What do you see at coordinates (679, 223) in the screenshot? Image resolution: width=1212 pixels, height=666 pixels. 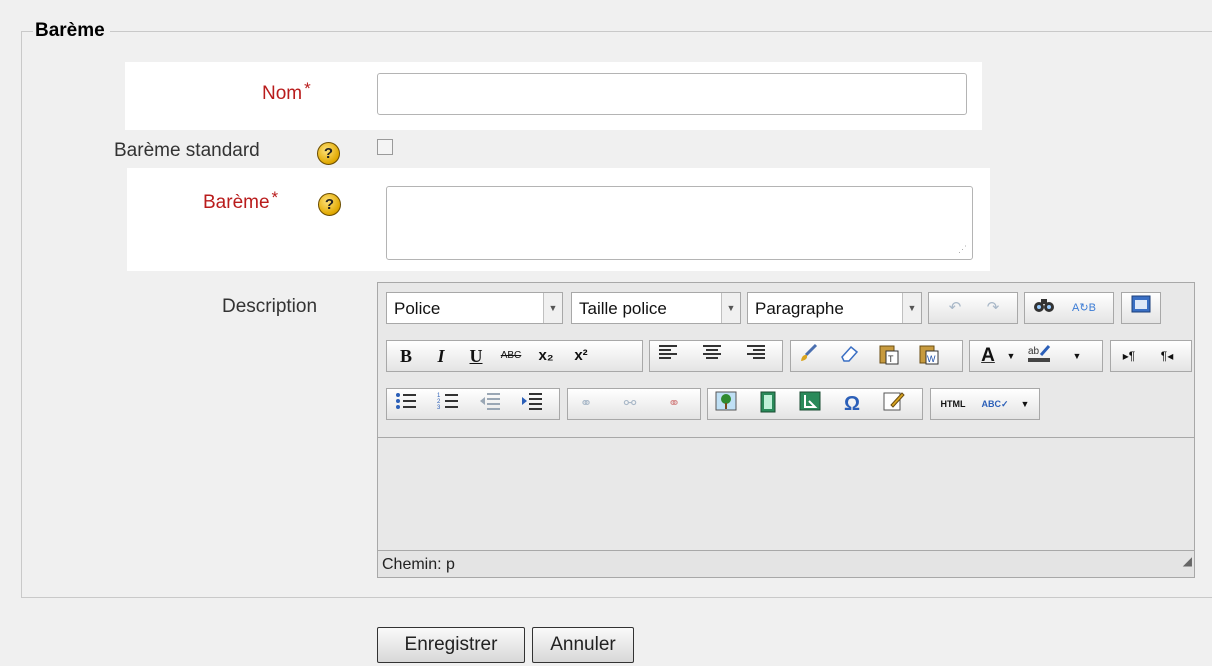 I see `scale-textarea` at bounding box center [679, 223].